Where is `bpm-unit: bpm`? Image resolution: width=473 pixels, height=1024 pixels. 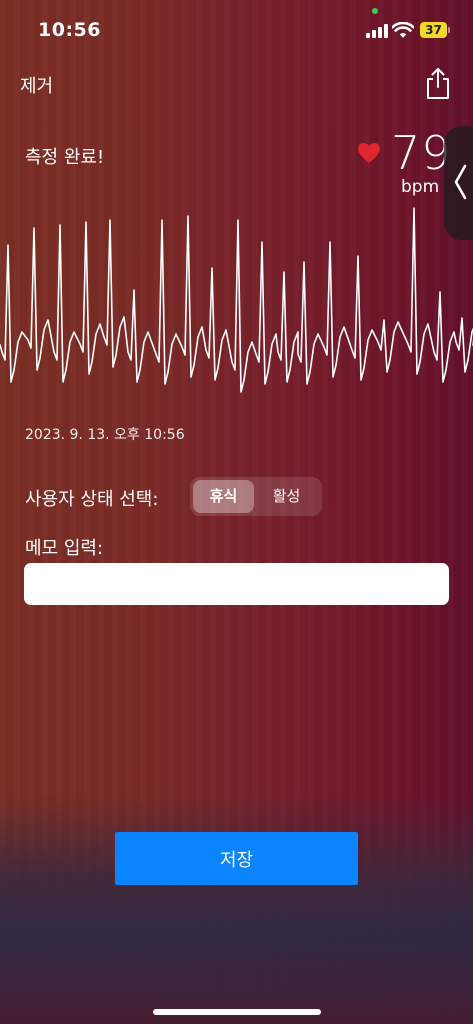
bpm-unit: bpm is located at coordinates (420, 187).